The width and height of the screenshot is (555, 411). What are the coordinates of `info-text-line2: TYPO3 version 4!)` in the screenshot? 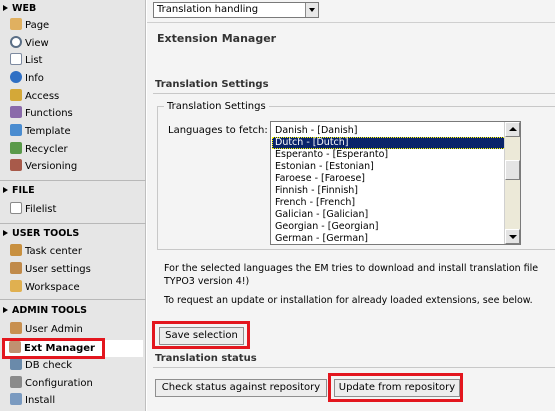 It's located at (207, 281).